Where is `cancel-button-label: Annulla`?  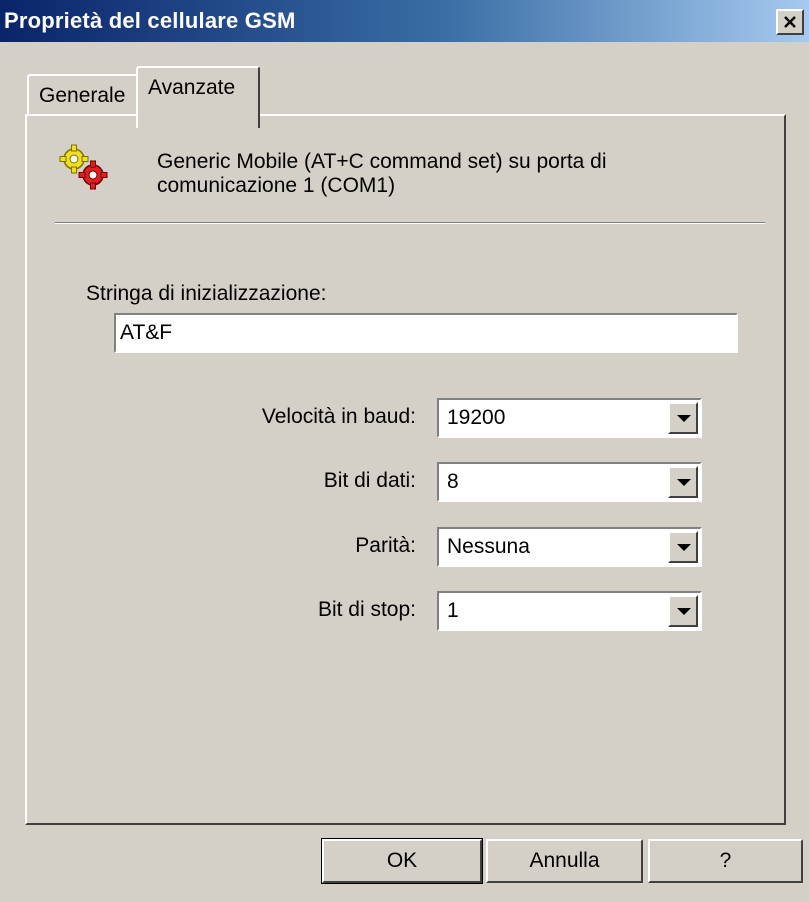 cancel-button-label: Annulla is located at coordinates (564, 860).